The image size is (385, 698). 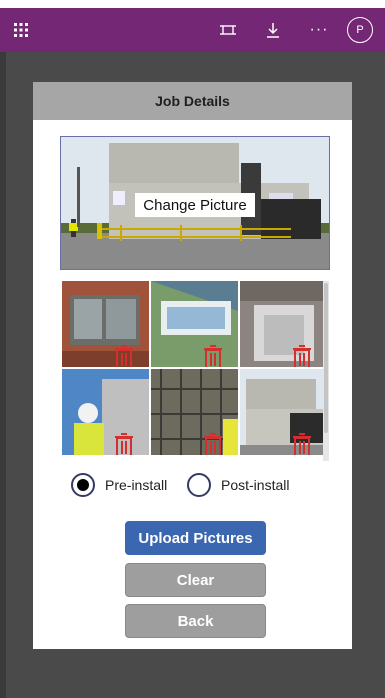 I want to click on hero-image: Change Picture, so click(x=195, y=203).